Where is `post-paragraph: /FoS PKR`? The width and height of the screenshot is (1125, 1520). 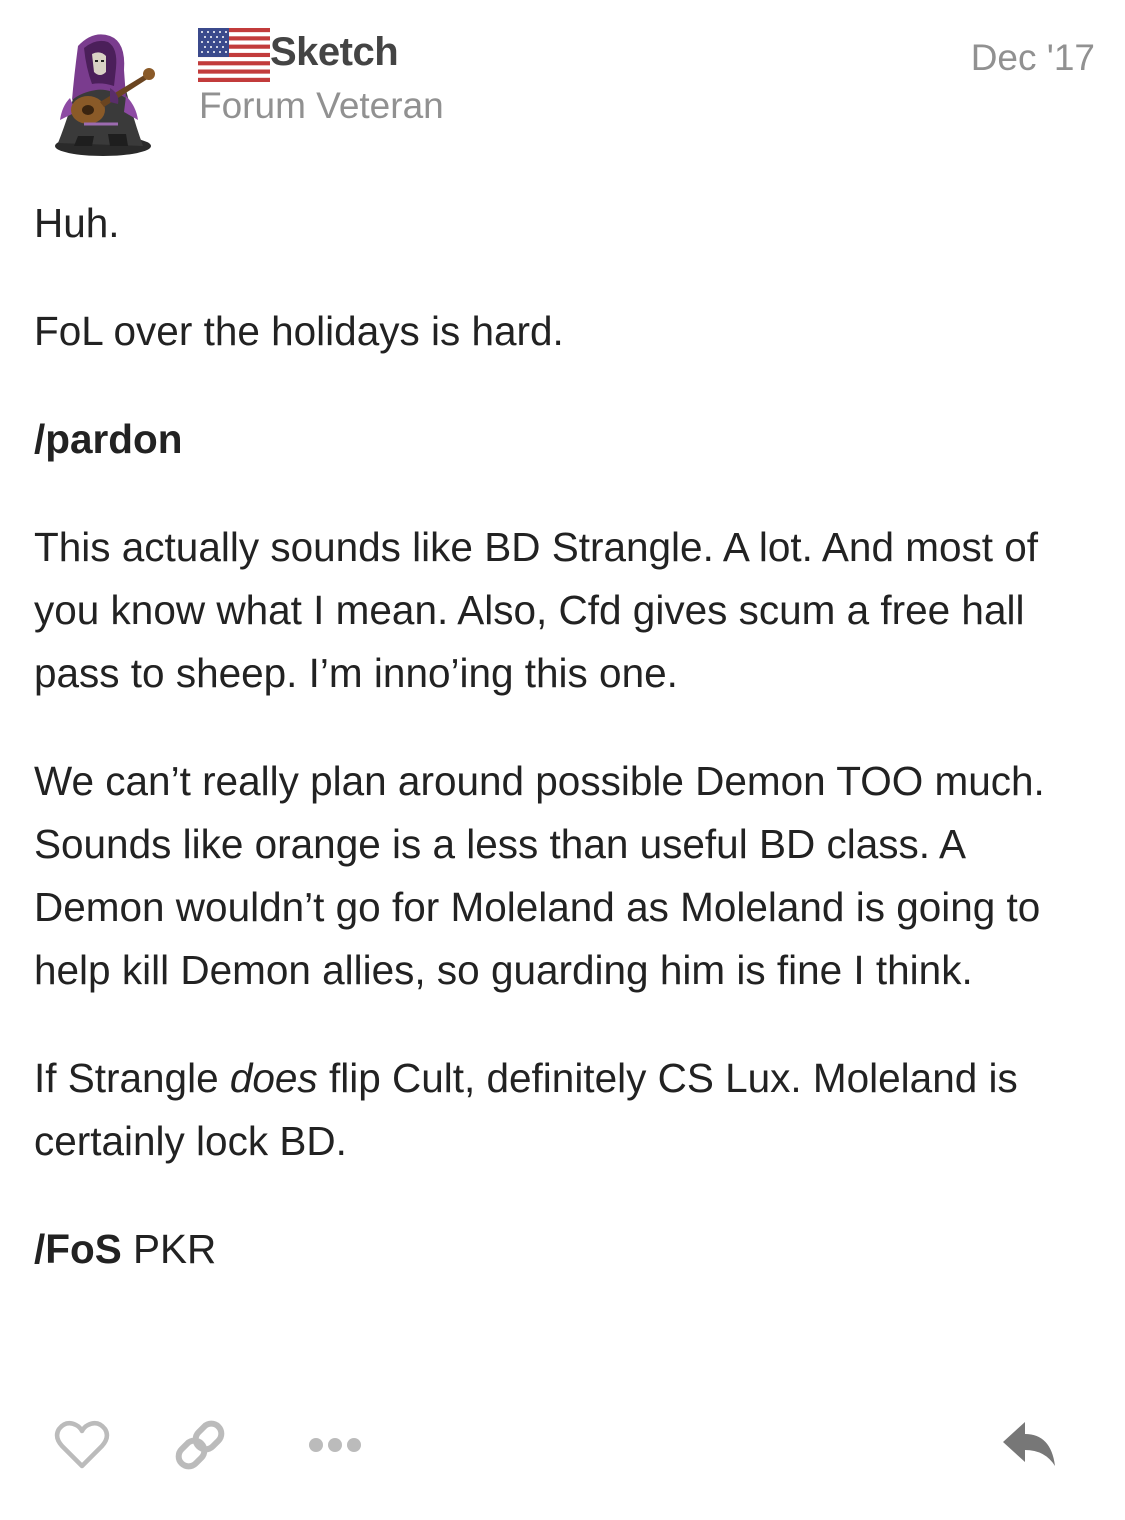
post-paragraph: /FoS PKR is located at coordinates (566, 1249).